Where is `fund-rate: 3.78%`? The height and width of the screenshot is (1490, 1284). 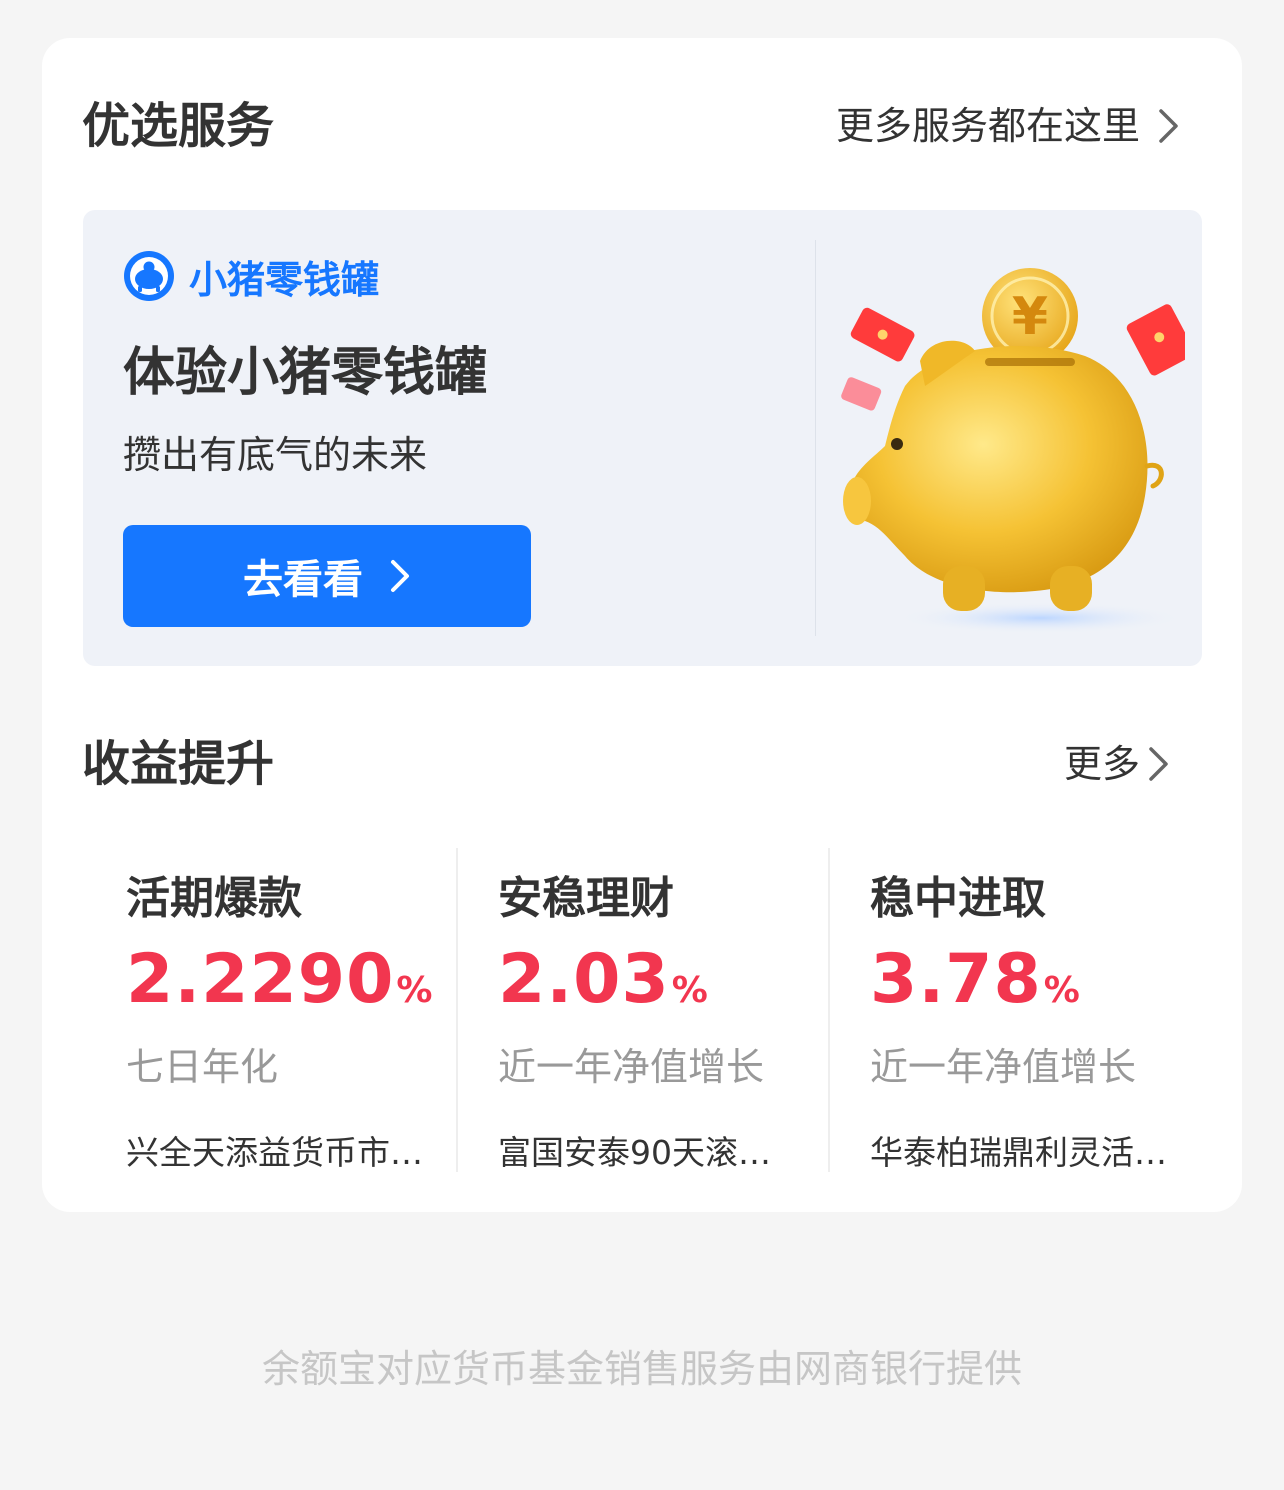 fund-rate: 3.78% is located at coordinates (975, 979).